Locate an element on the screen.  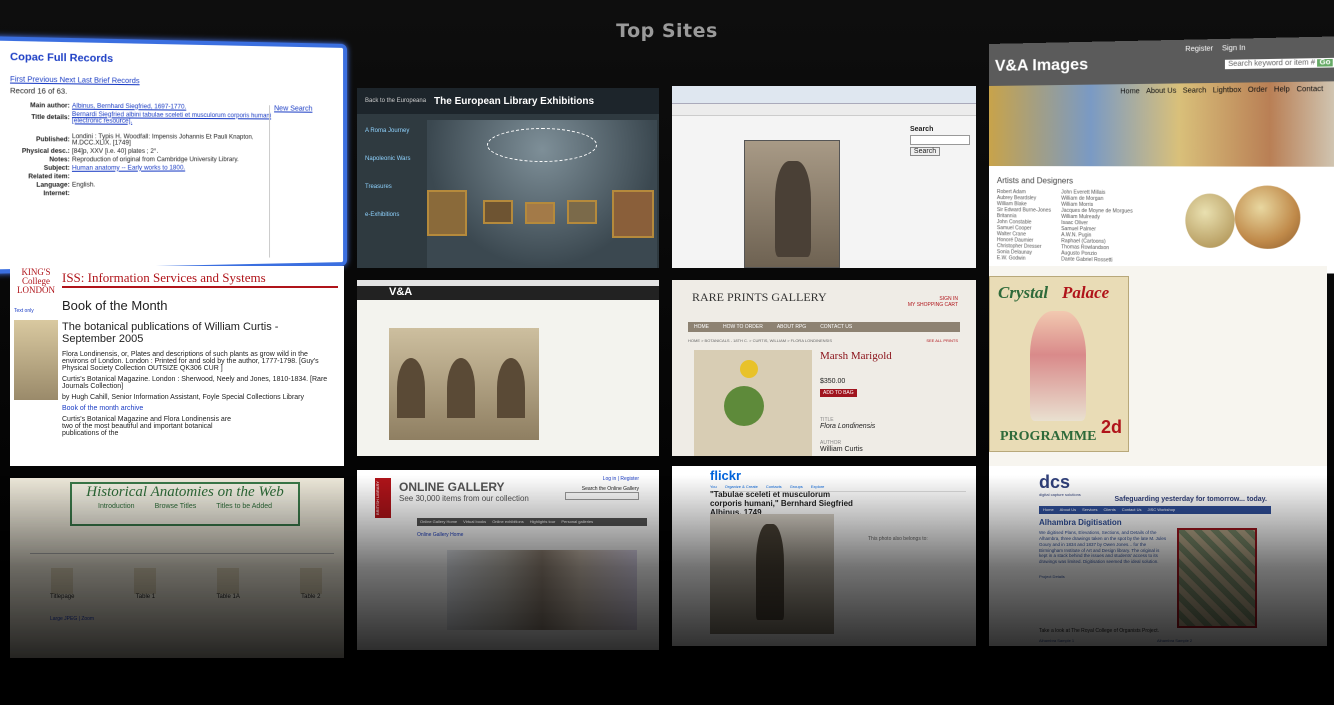
prints-search-label: Search is located at coordinates (922, 129).